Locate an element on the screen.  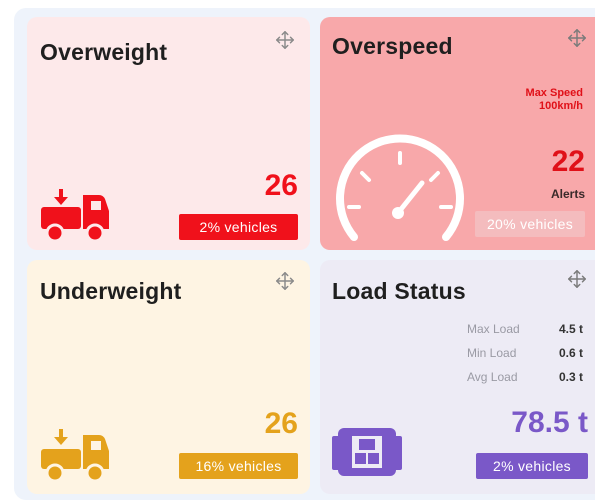
underweight-badge: 16% vehicles is located at coordinates (238, 466).